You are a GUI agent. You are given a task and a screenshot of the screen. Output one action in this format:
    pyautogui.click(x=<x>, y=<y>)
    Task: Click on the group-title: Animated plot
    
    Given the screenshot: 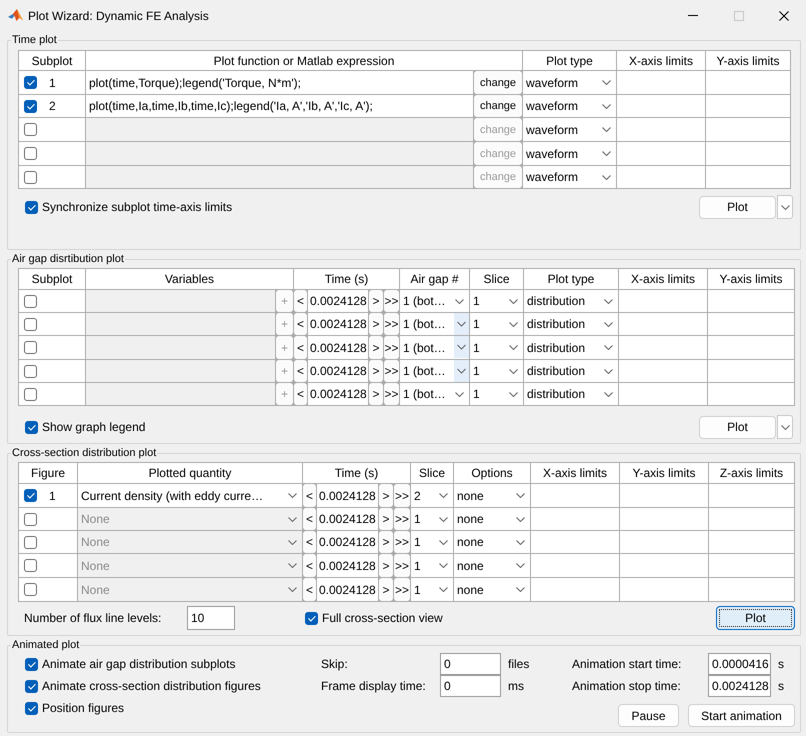 What is the action you would take?
    pyautogui.click(x=45, y=645)
    